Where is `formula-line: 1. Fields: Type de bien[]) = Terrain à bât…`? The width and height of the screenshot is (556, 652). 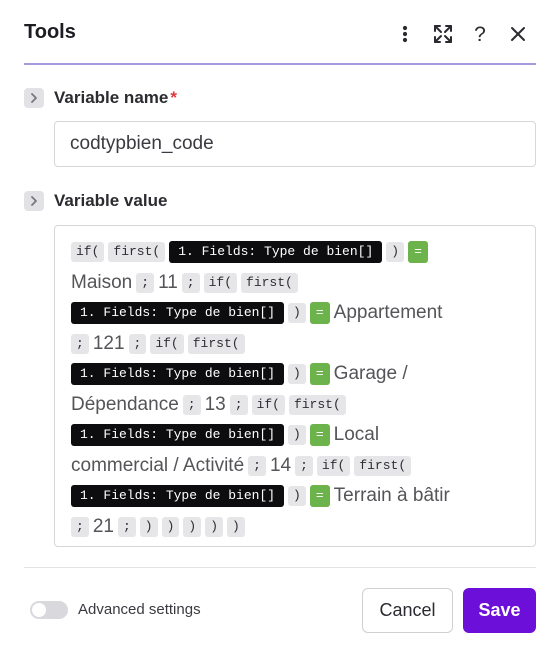
formula-line: 1. Fields: Type de bien[]) = Terrain à bât… is located at coordinates (298, 496).